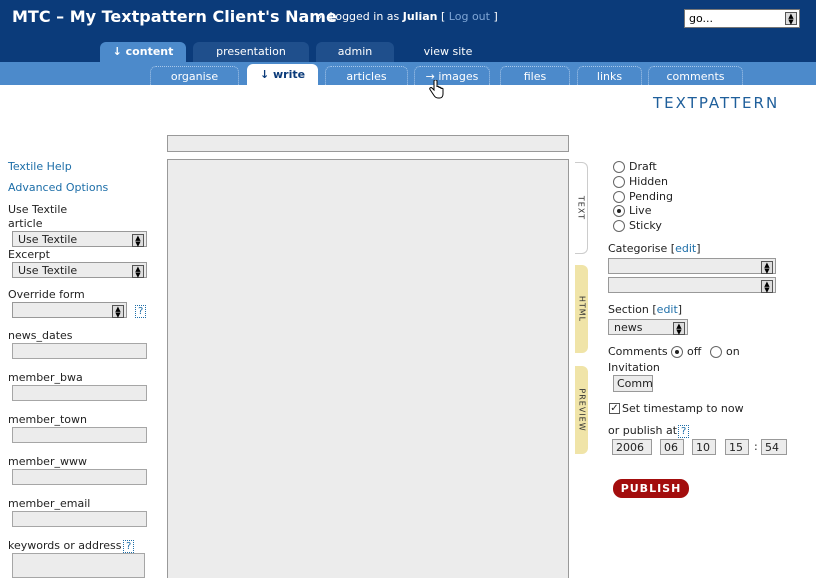 The width and height of the screenshot is (816, 578). I want to click on override-form-label: Override form, so click(46, 294).